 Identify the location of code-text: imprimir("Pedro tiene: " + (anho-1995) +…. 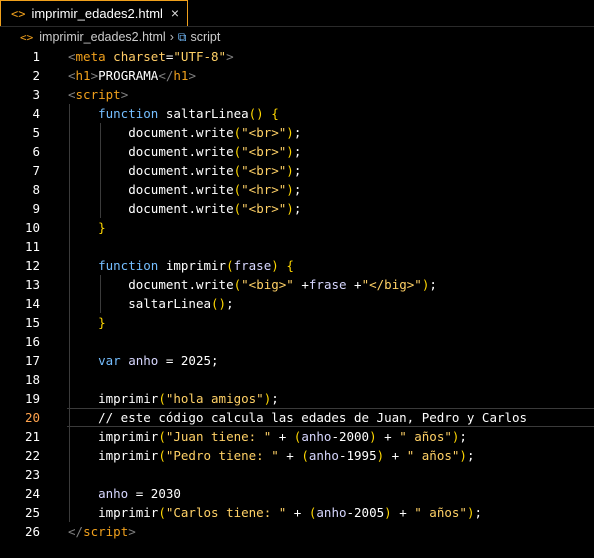
(271, 455).